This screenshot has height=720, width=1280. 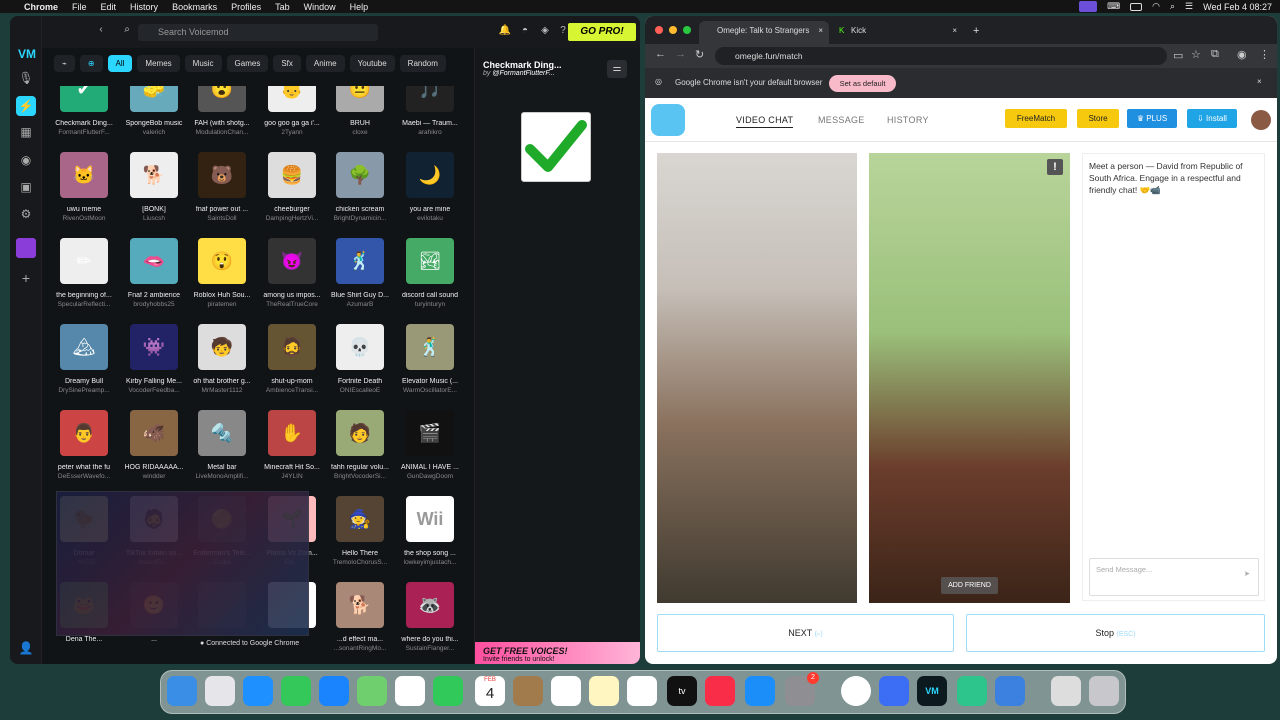 What do you see at coordinates (1212, 118) in the screenshot?
I see `install-button: ⇩ Install` at bounding box center [1212, 118].